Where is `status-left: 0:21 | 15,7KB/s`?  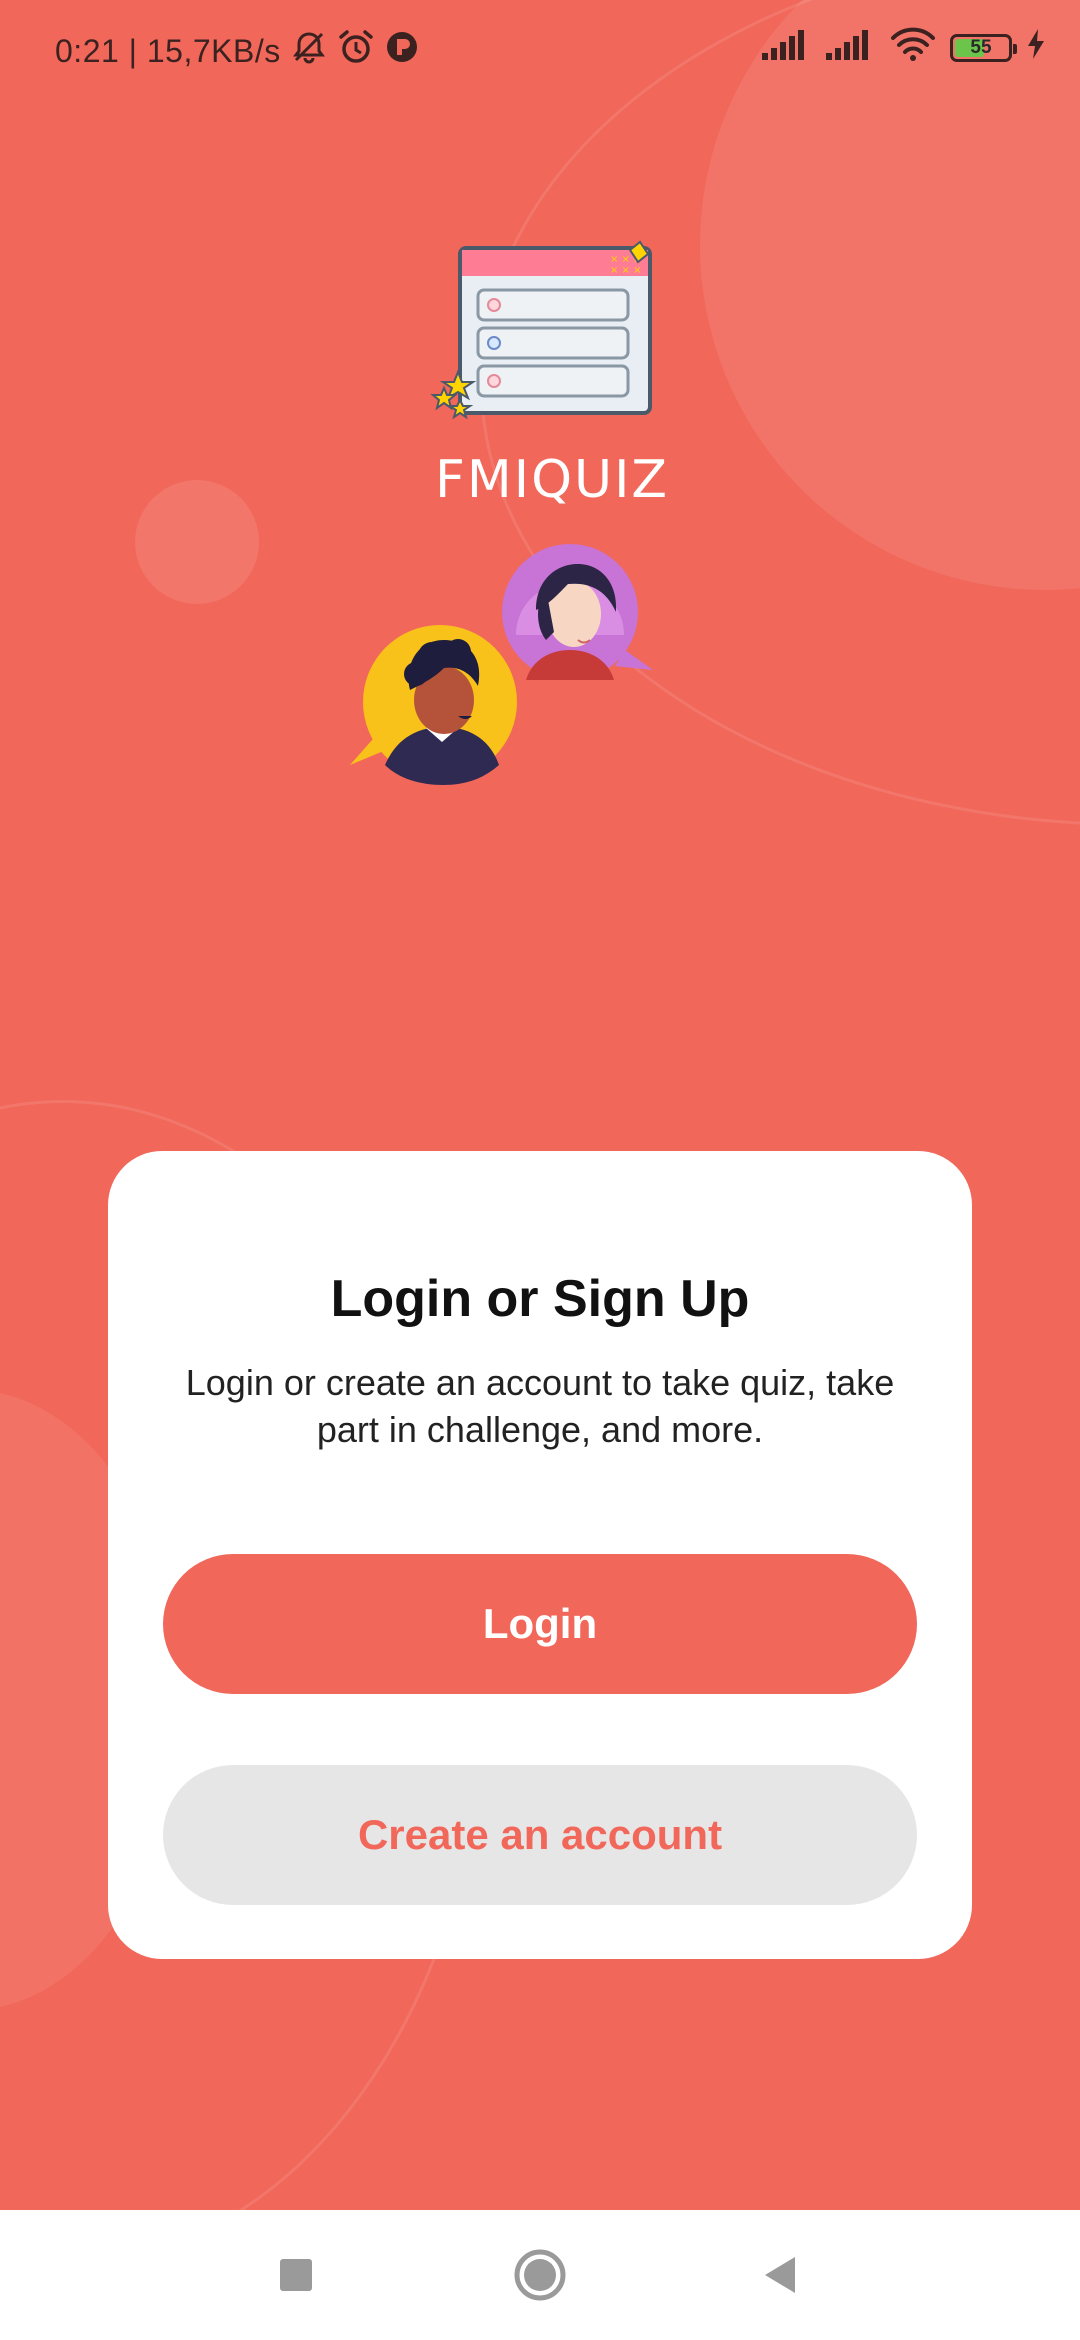
status-left: 0:21 | 15,7KB/s is located at coordinates (237, 51).